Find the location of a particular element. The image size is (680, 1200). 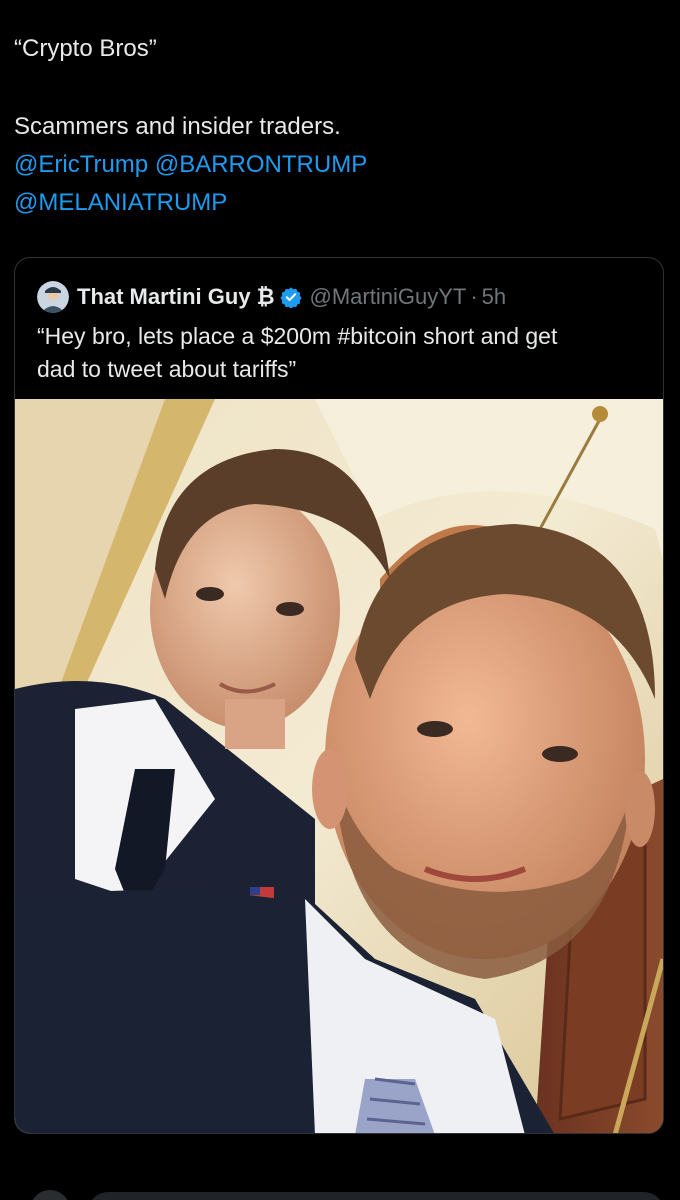

quote-header: That Martini Guy ₿ @MartiniGuyYT · 5h is located at coordinates (271, 297).